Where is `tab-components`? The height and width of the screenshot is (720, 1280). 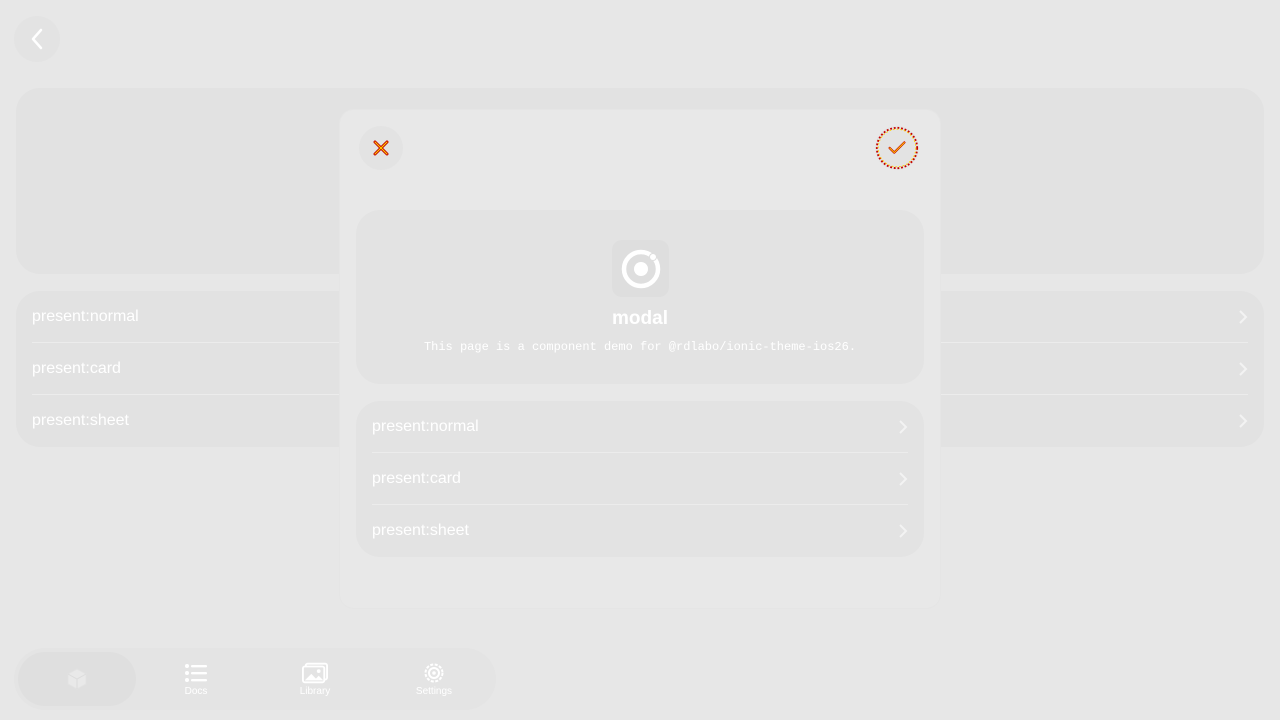
tab-components is located at coordinates (77, 679).